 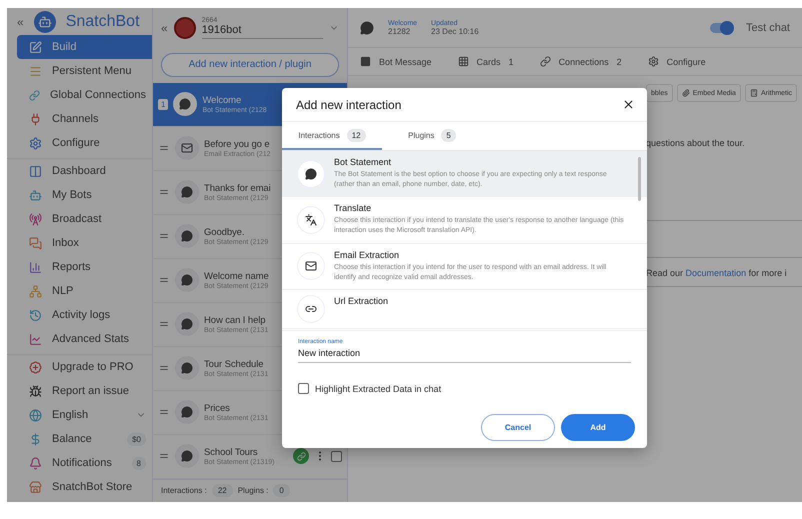 What do you see at coordinates (518, 427) in the screenshot?
I see `cancel-button: Cancel` at bounding box center [518, 427].